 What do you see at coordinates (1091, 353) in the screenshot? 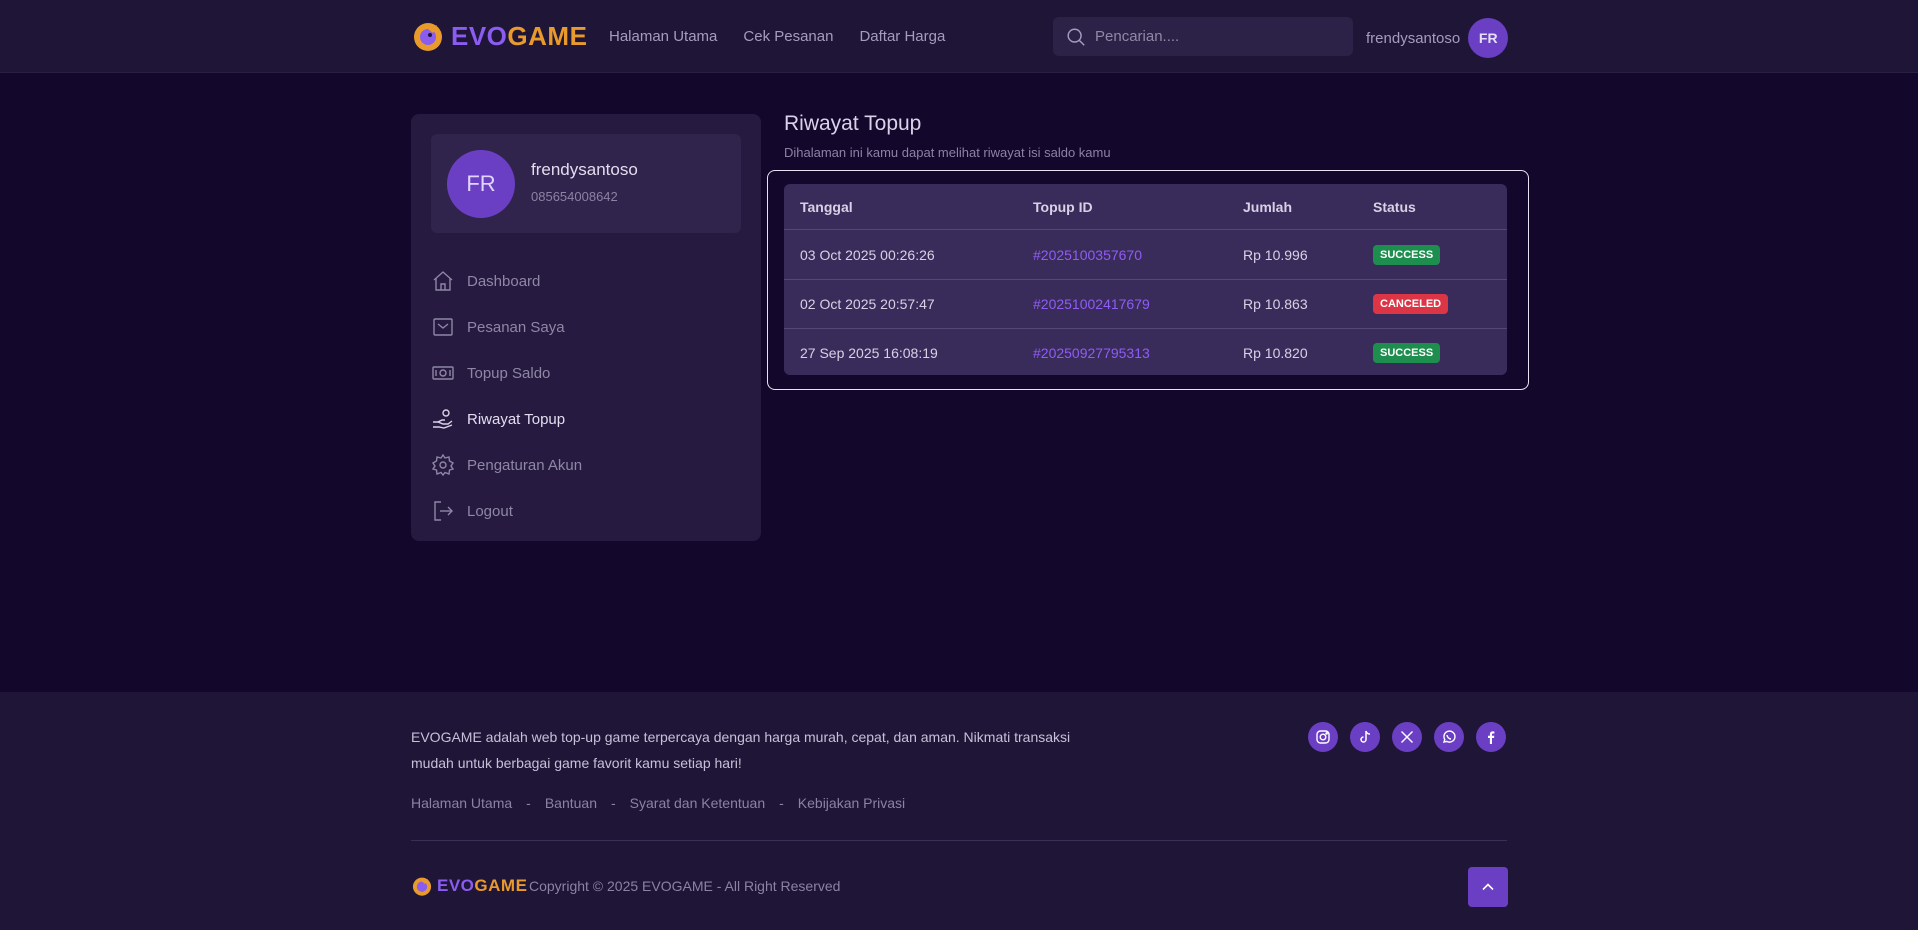
I see `row-topup-id-link: #20250927795313` at bounding box center [1091, 353].